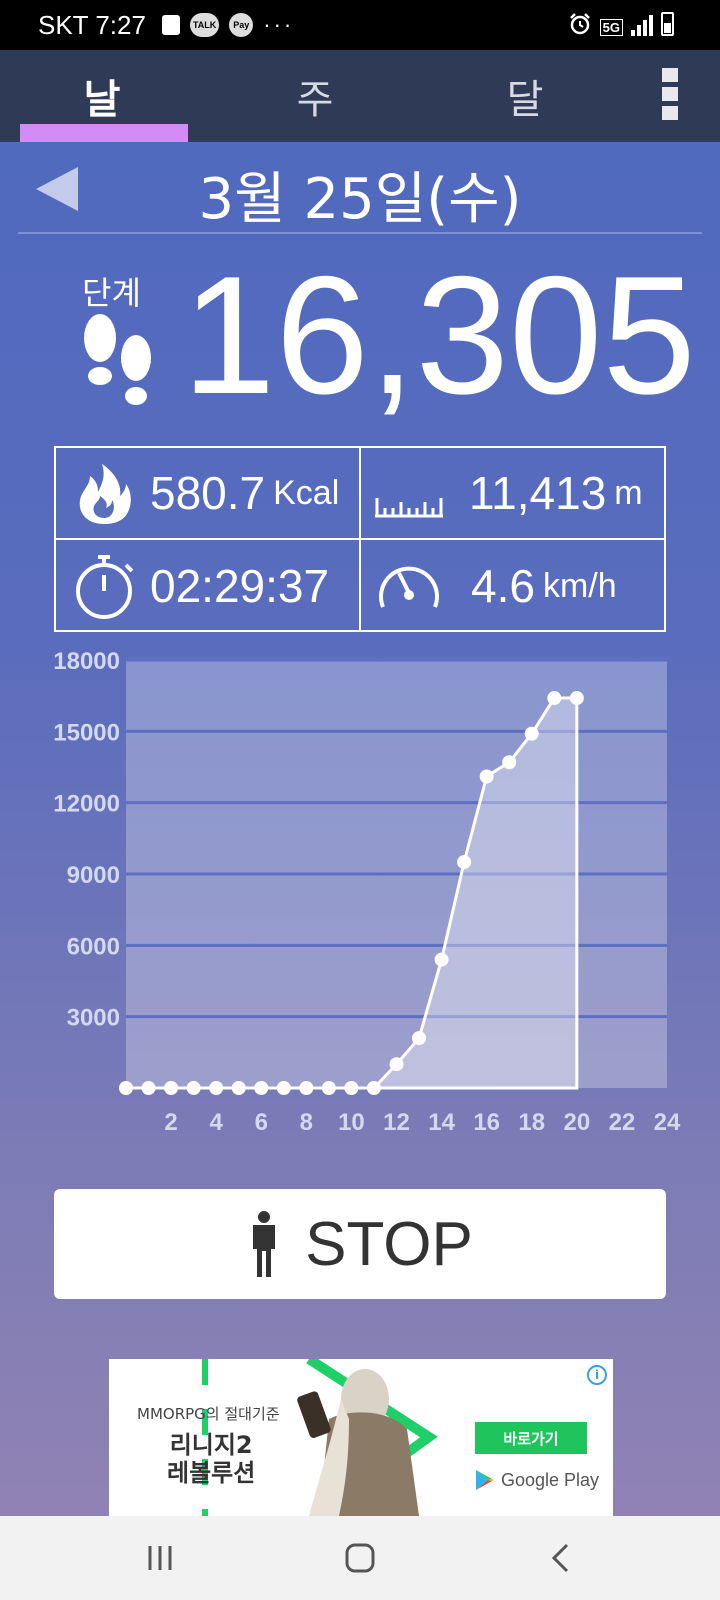 The image size is (720, 1600). Describe the element at coordinates (360, 25) in the screenshot. I see `status-bar: SKT 7:27 TALK Pay ··· 5G` at that location.